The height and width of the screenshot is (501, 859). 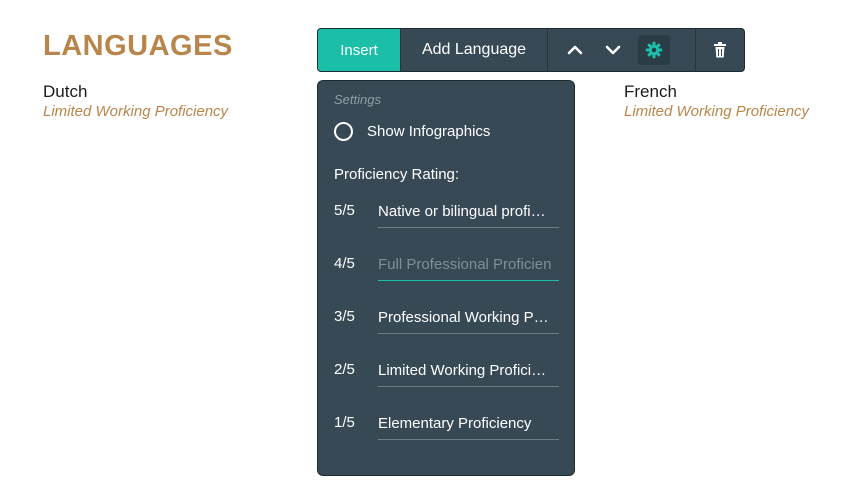 I want to click on settings-button, so click(x=654, y=50).